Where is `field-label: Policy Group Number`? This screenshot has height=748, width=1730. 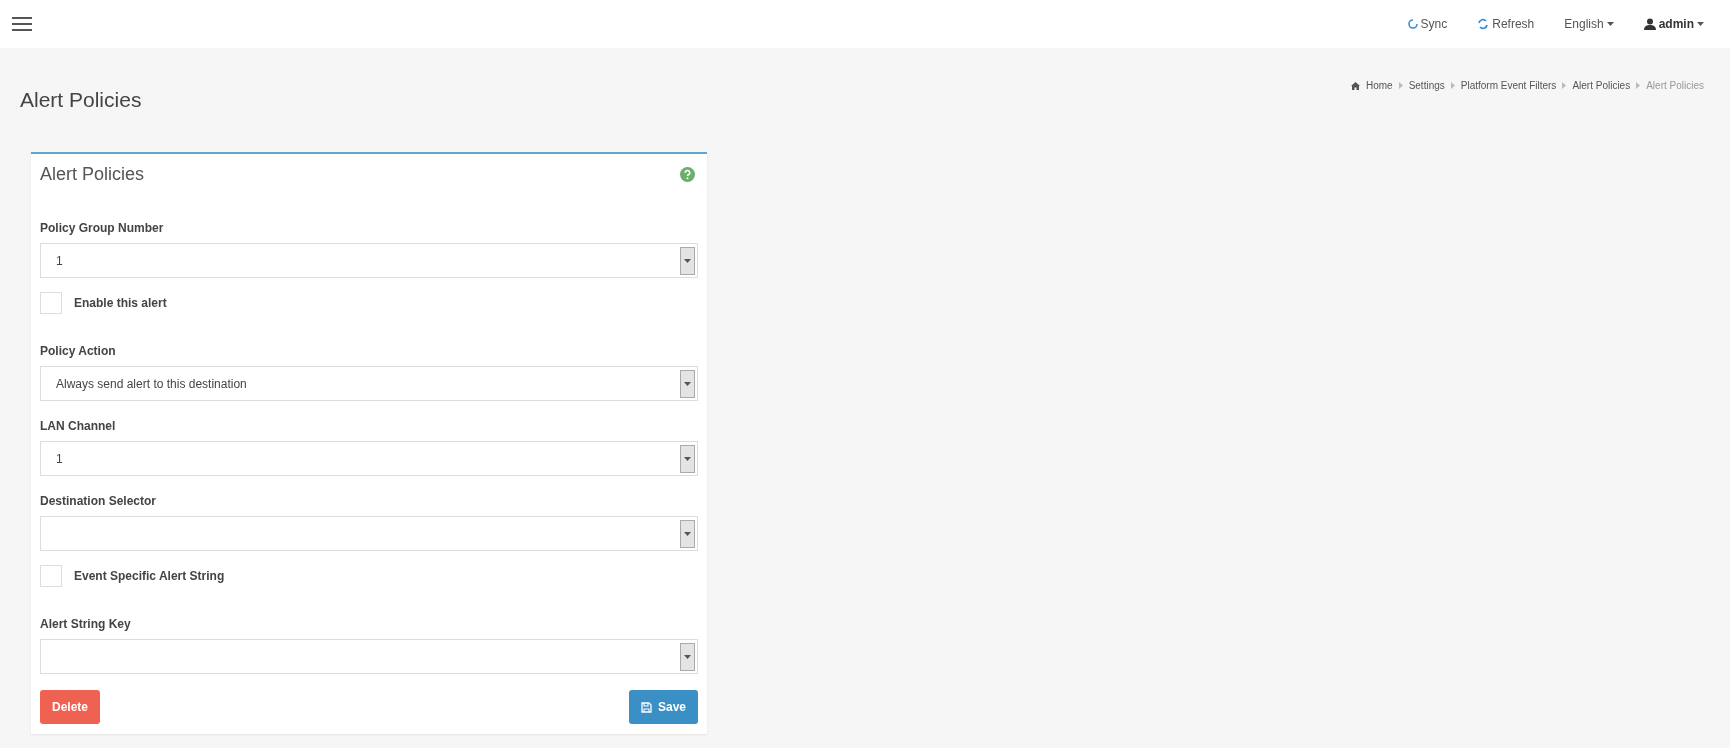
field-label: Policy Group Number is located at coordinates (102, 228).